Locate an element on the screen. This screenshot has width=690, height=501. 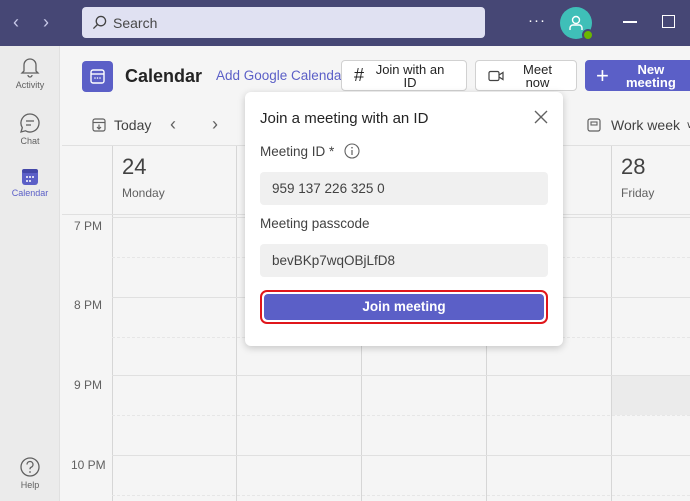
next-week-icon: › is located at coordinates (215, 124).